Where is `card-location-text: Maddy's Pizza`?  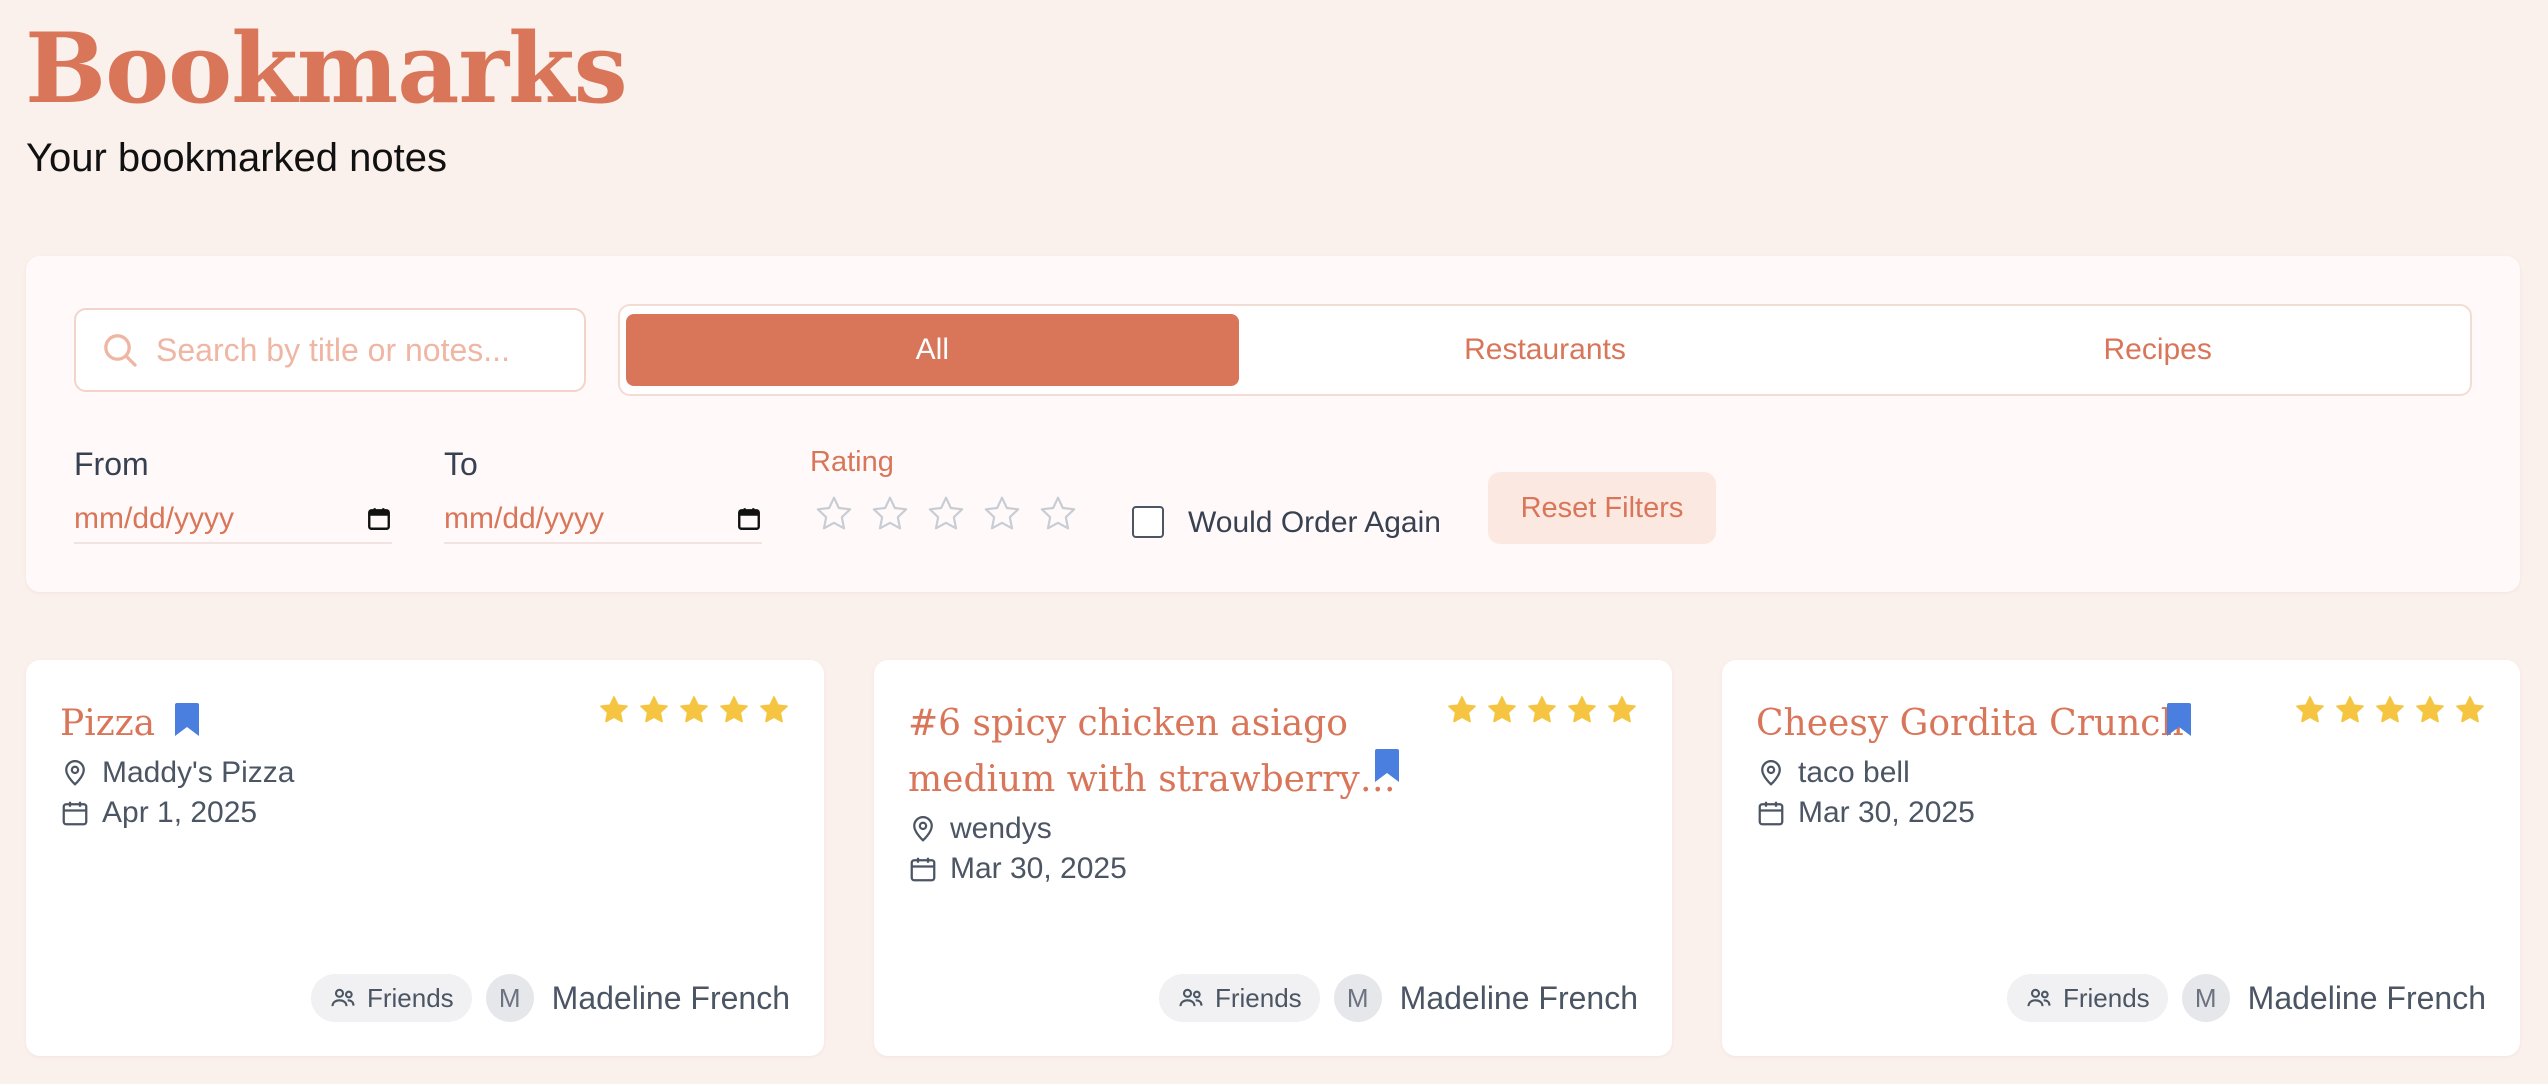
card-location-text: Maddy's Pizza is located at coordinates (198, 772).